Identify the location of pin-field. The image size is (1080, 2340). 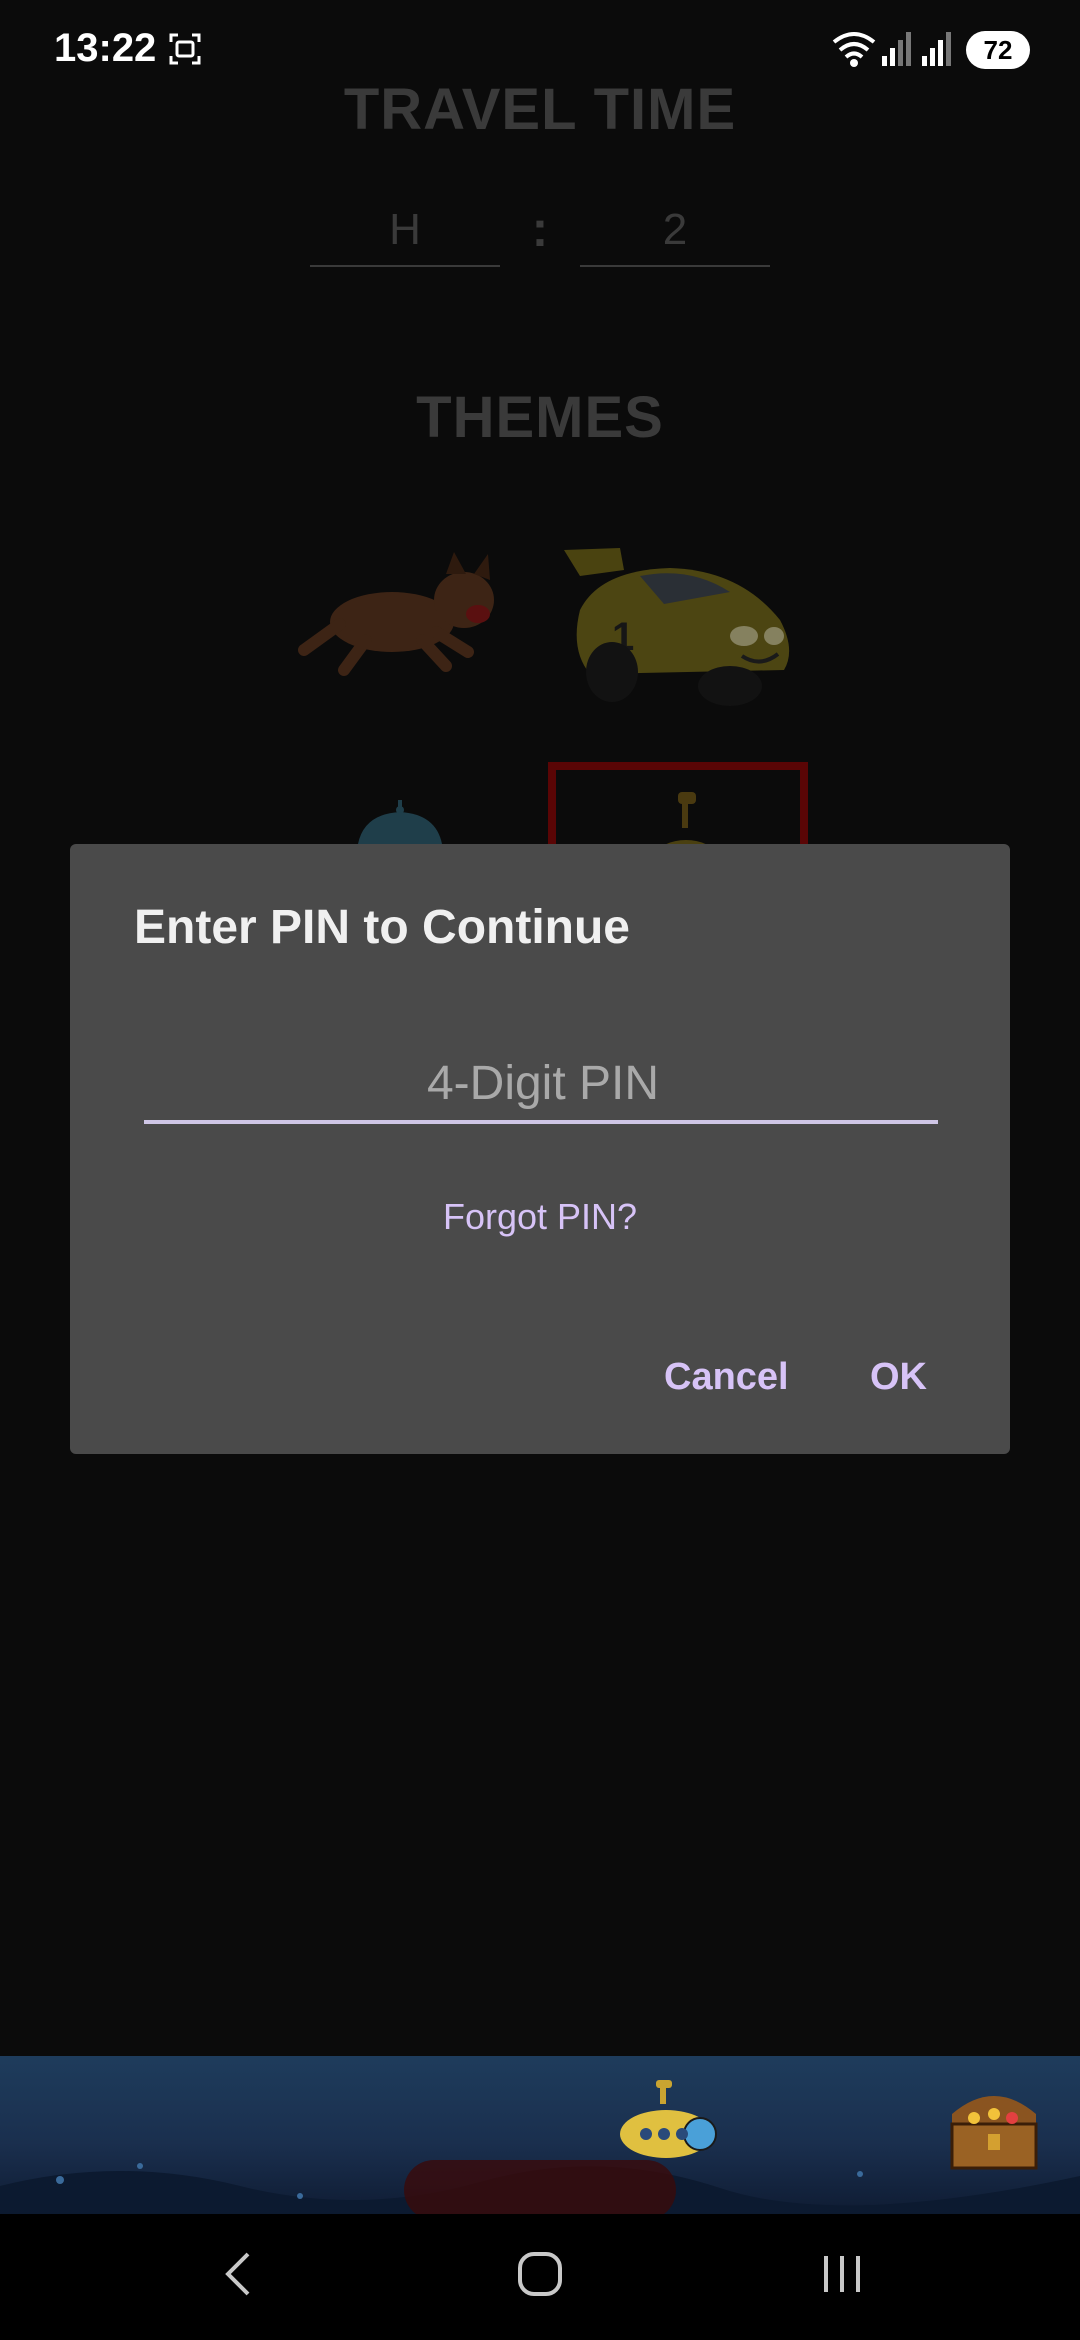
(543, 1084).